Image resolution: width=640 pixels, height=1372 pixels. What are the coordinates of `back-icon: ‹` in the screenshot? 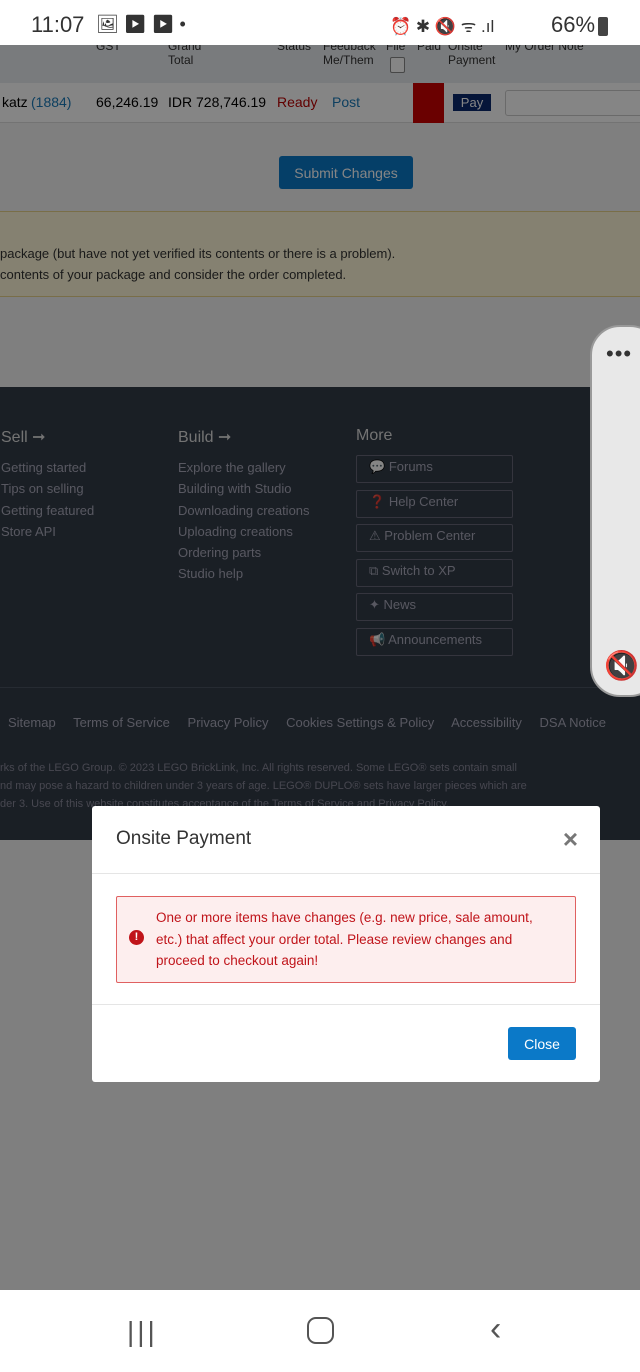 It's located at (495, 1329).